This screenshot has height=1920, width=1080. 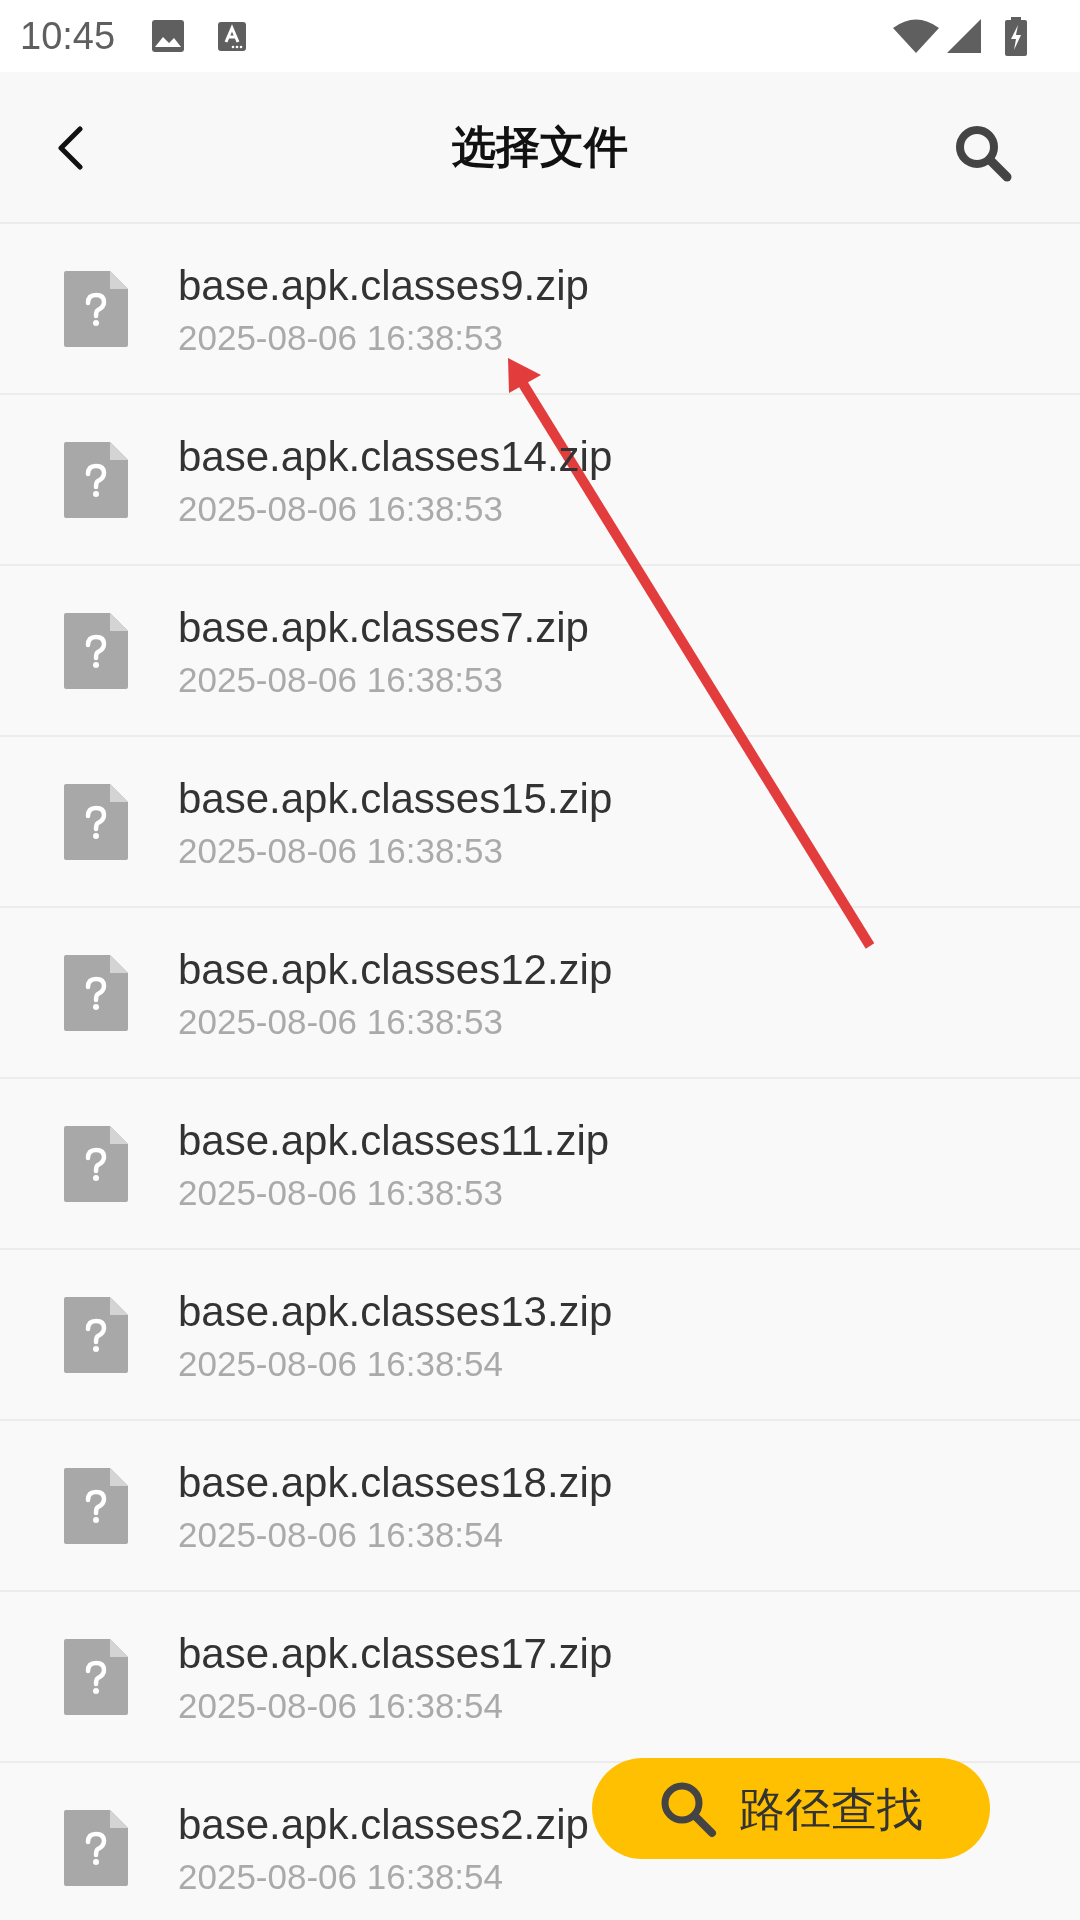 What do you see at coordinates (395, 1653) in the screenshot?
I see `file-name: base.apk.classes17.zip` at bounding box center [395, 1653].